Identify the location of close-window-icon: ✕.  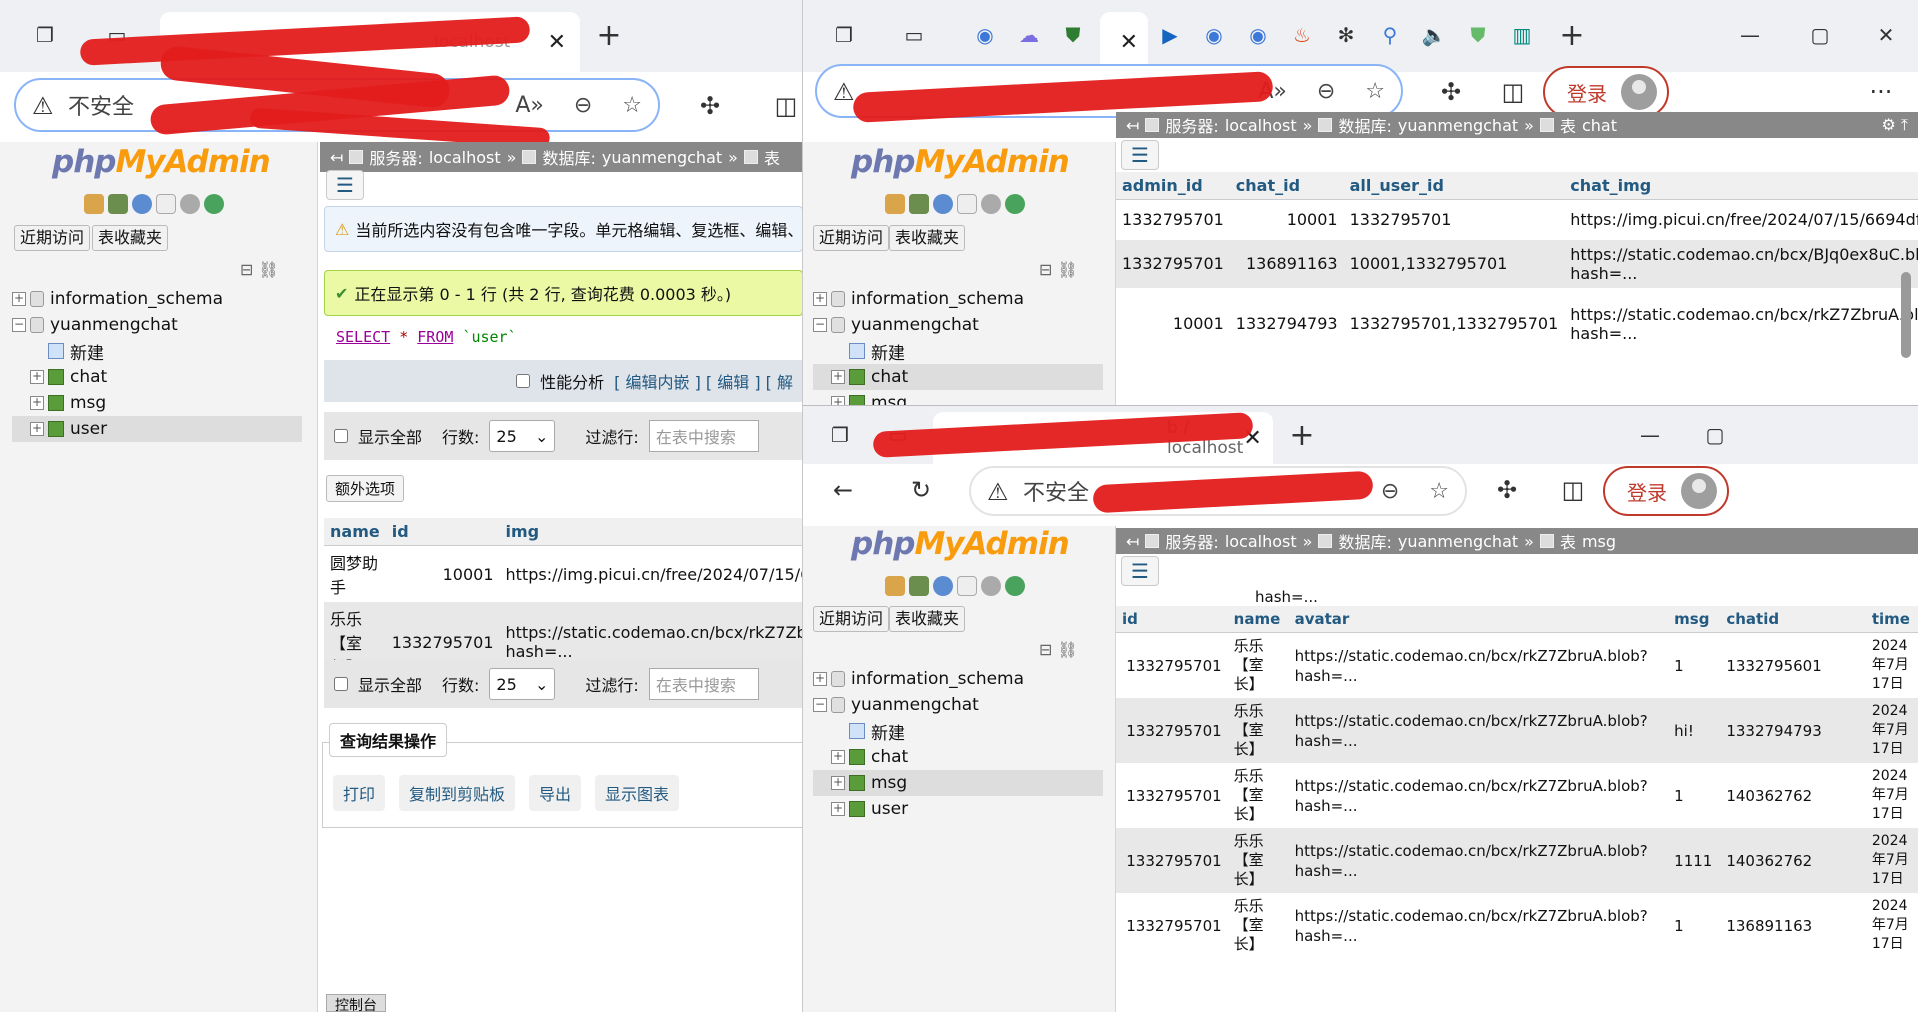
(1886, 35).